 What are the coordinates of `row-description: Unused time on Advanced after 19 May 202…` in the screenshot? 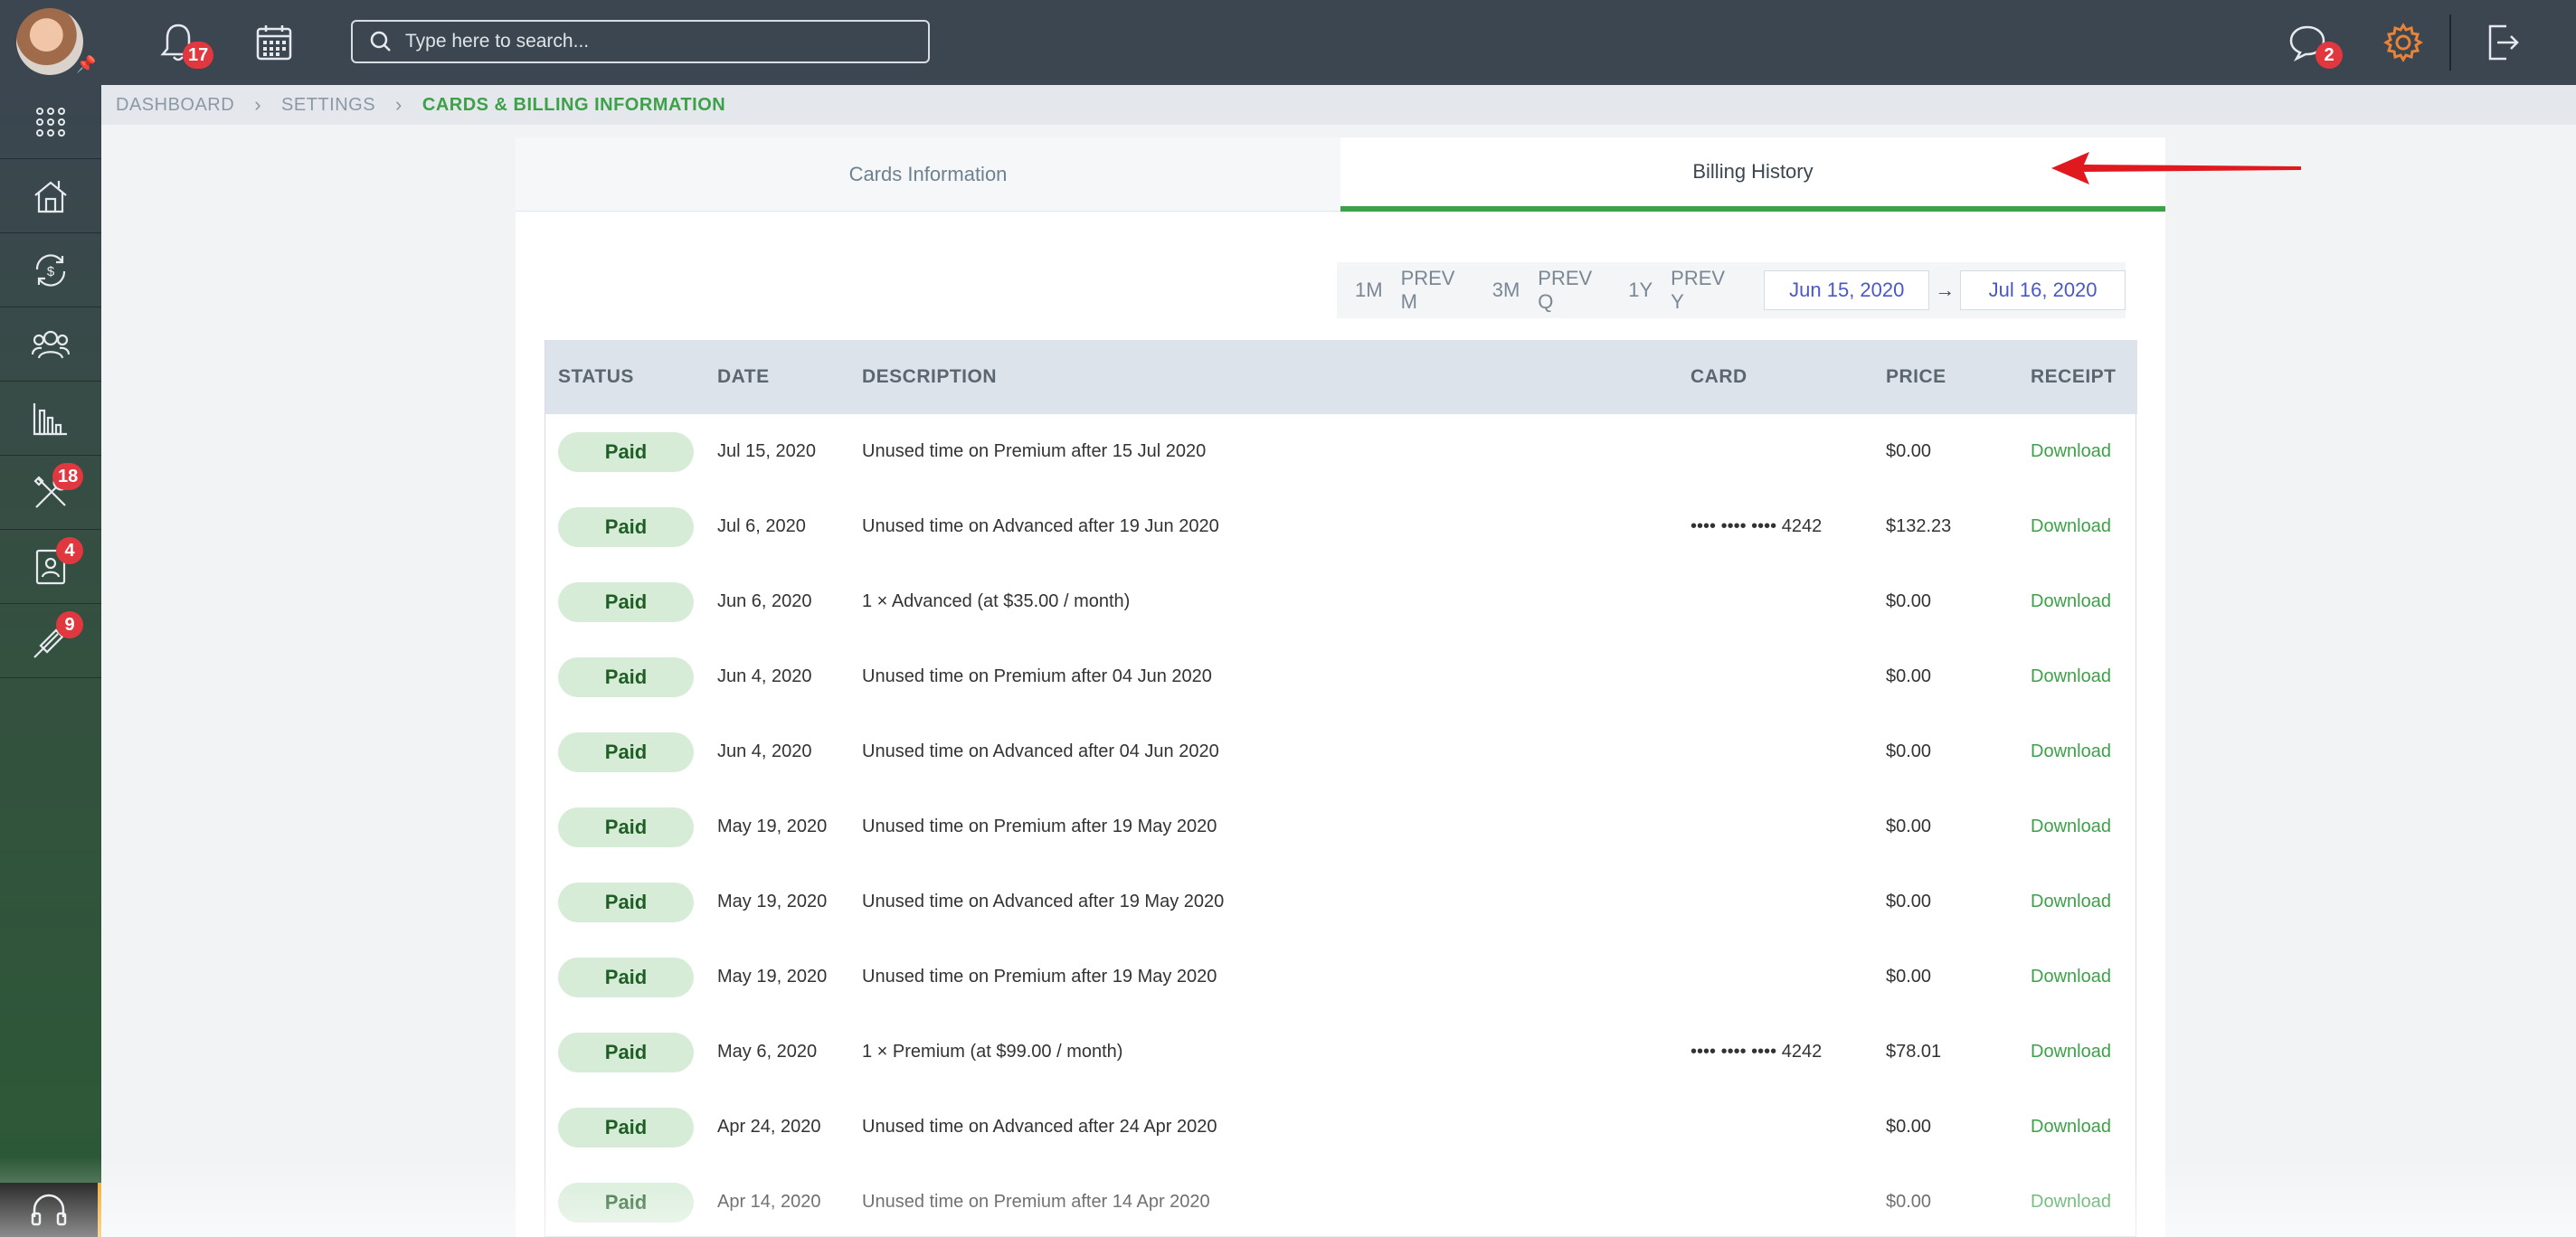 It's located at (1043, 902).